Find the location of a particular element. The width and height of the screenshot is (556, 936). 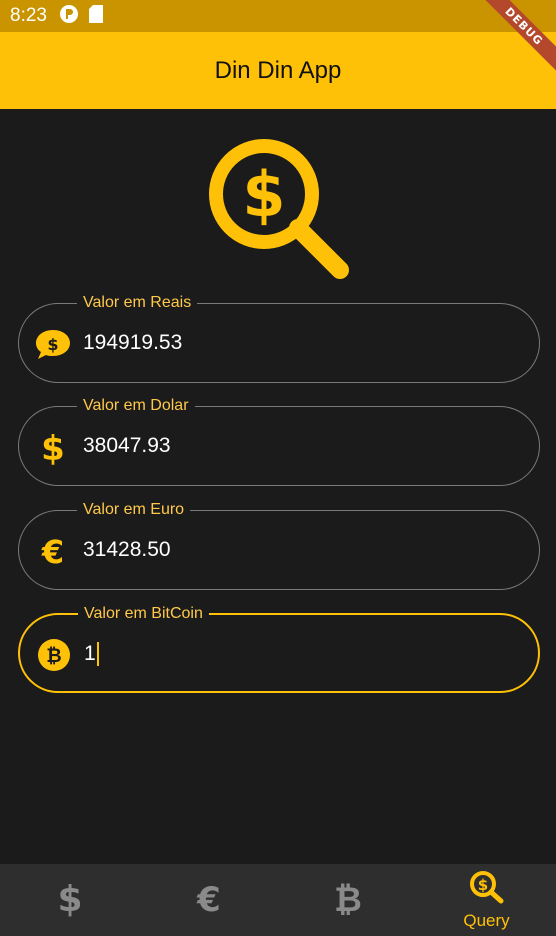

euro-field: Valor em Euro € 31428.50 is located at coordinates (279, 545).